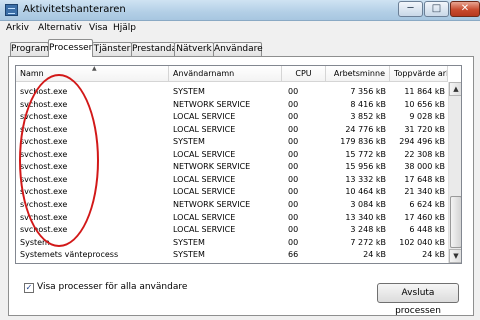 The height and width of the screenshot is (320, 480). What do you see at coordinates (368, 104) in the screenshot?
I see `cell-working-set: 8 416 kB` at bounding box center [368, 104].